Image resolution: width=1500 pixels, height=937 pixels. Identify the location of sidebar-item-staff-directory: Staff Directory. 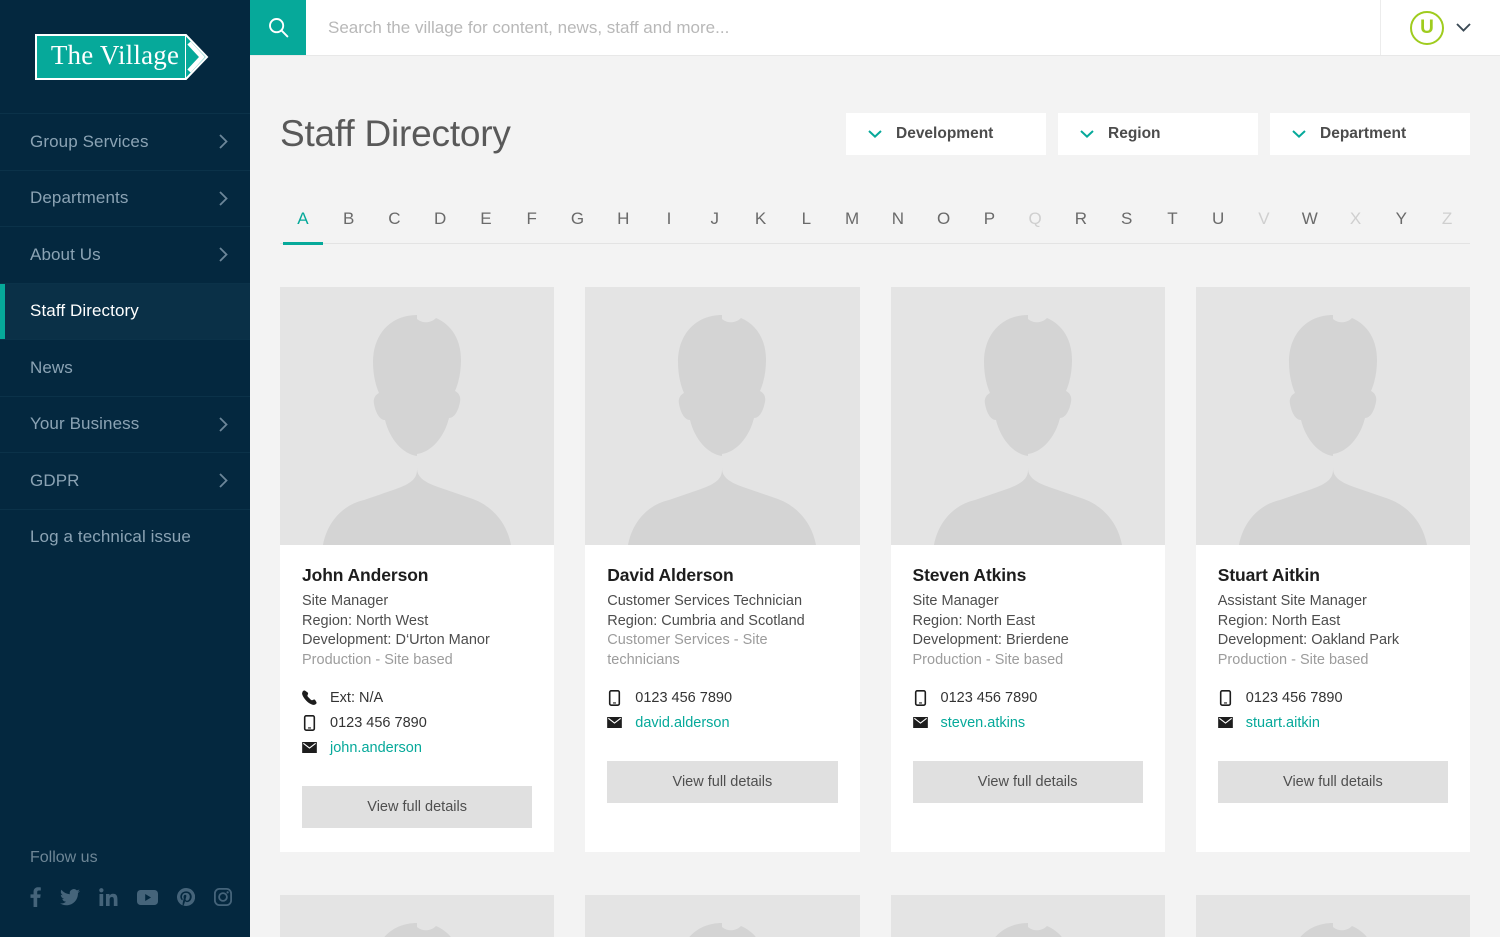
(125, 310).